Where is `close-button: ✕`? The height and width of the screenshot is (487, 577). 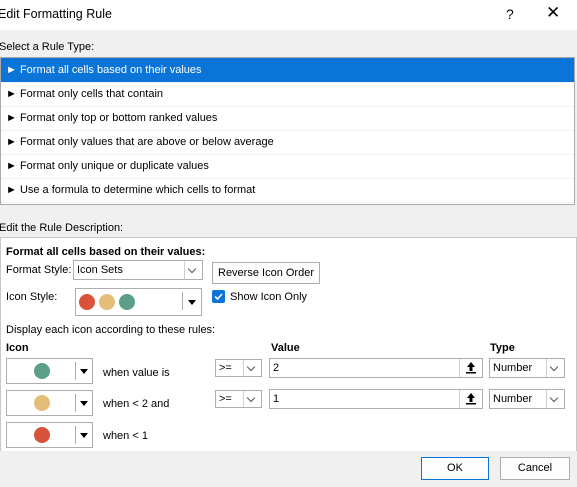 close-button: ✕ is located at coordinates (553, 13).